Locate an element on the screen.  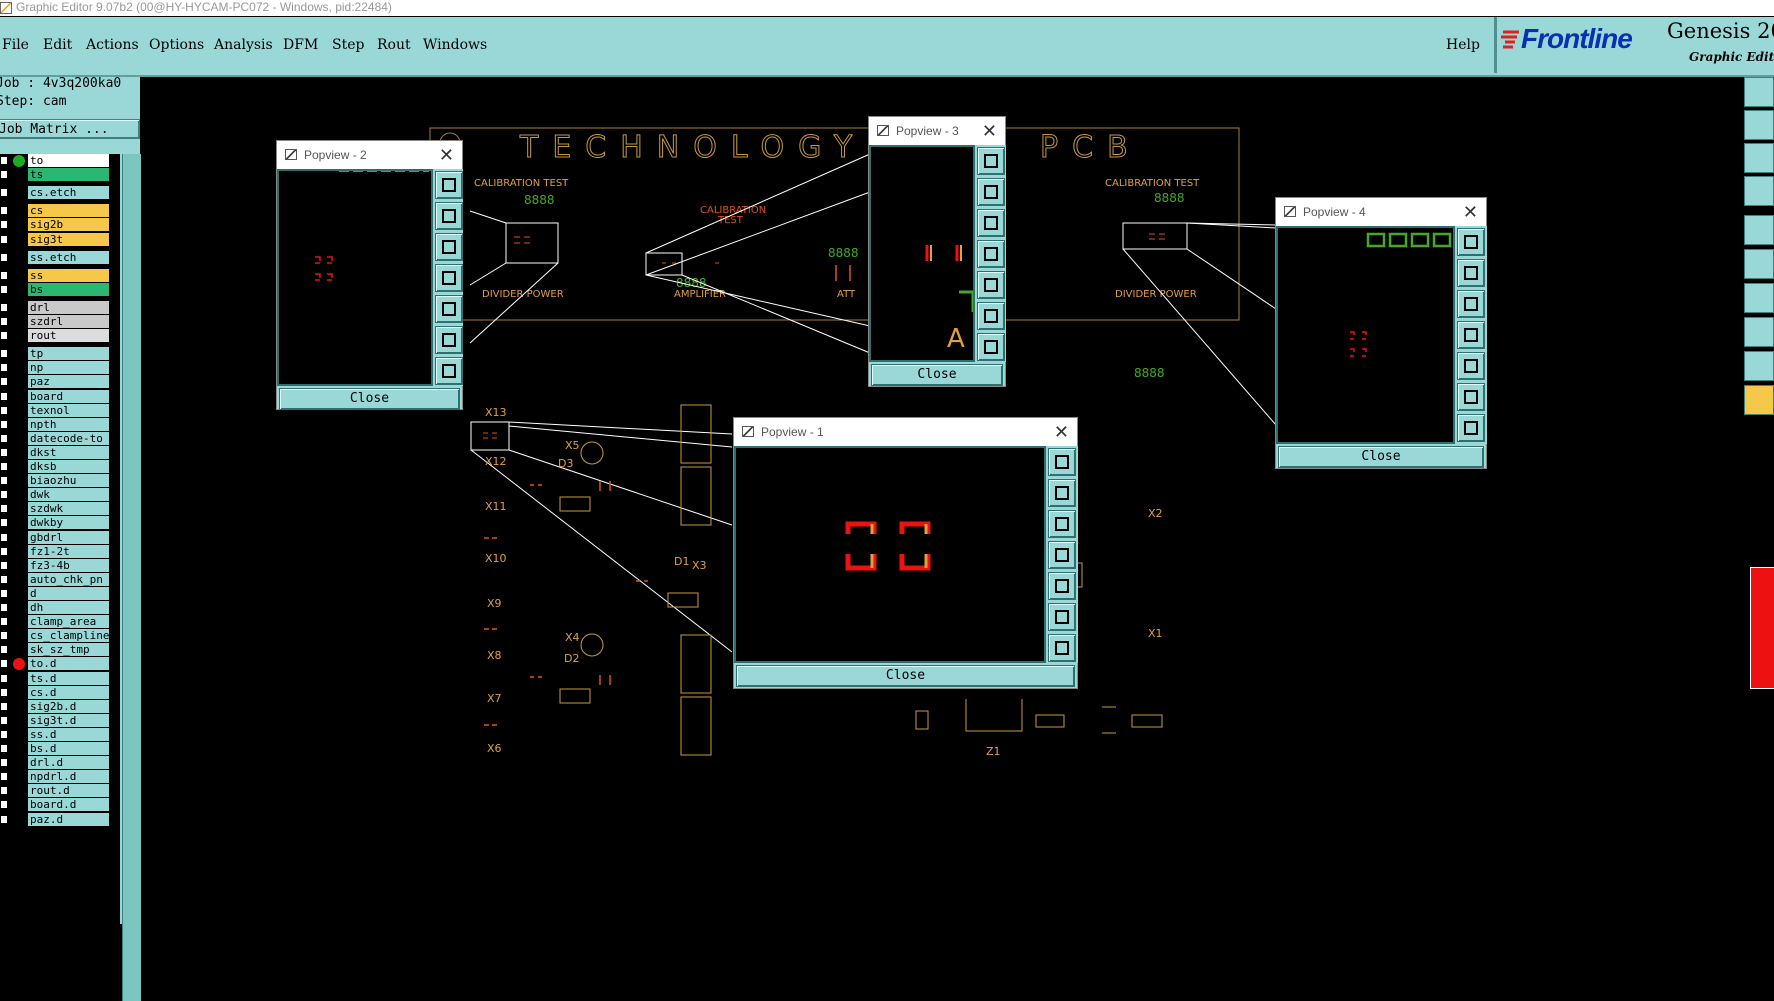
layer-row: rout.d is located at coordinates (60, 791).